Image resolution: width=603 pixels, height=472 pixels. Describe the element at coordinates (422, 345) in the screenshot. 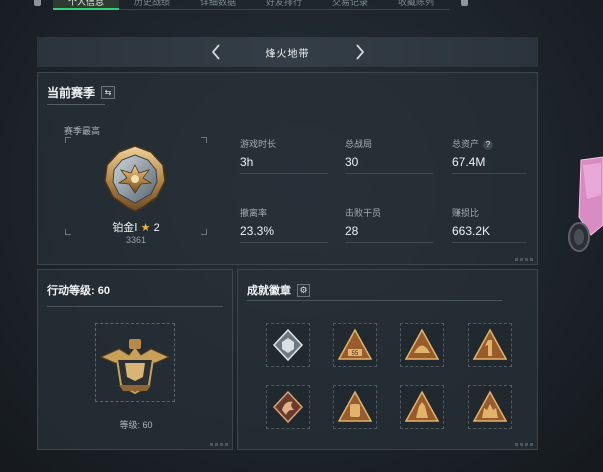

I see `badge-helmet-icon` at that location.